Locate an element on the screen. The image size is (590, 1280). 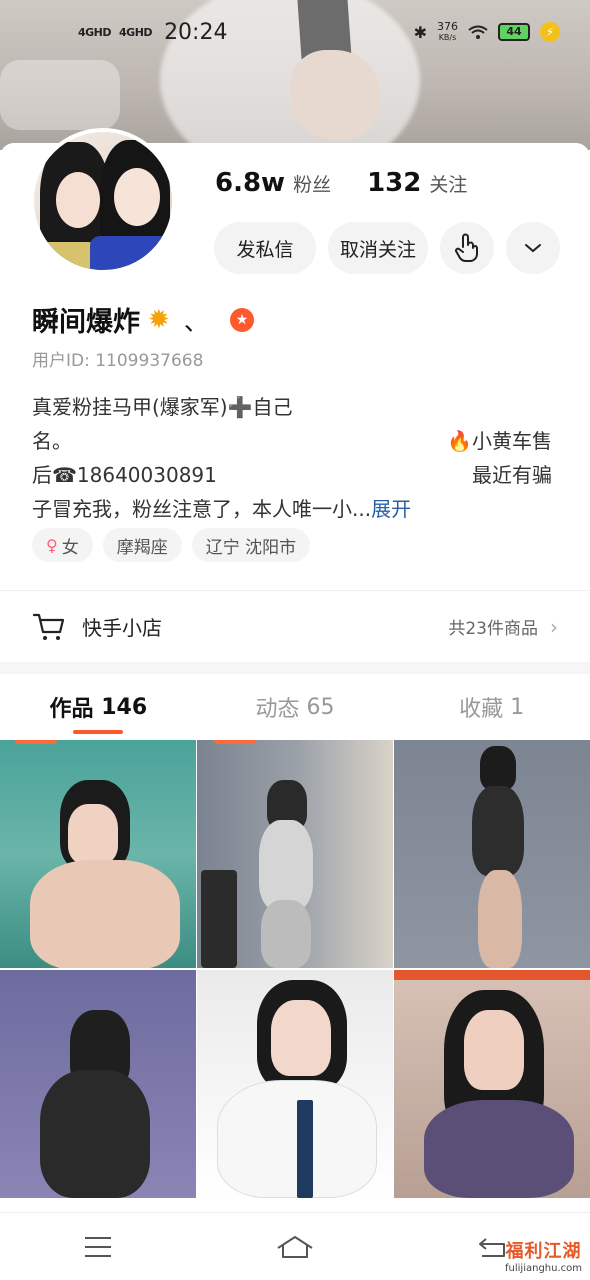
bluetooth-icon: ✱ is located at coordinates (420, 32).